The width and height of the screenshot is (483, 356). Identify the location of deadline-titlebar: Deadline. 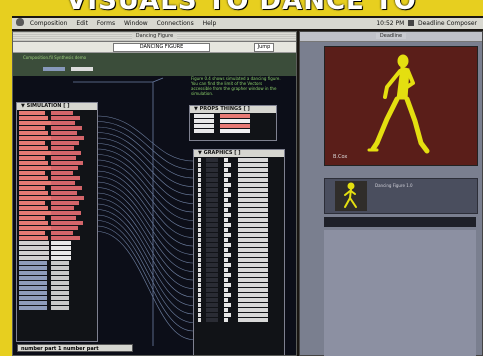
(391, 37).